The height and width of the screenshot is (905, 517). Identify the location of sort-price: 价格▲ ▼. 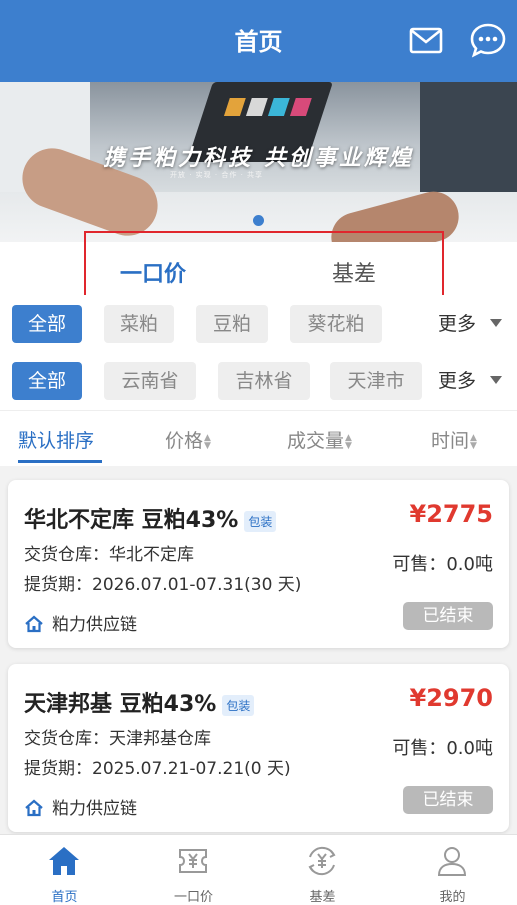
(188, 439).